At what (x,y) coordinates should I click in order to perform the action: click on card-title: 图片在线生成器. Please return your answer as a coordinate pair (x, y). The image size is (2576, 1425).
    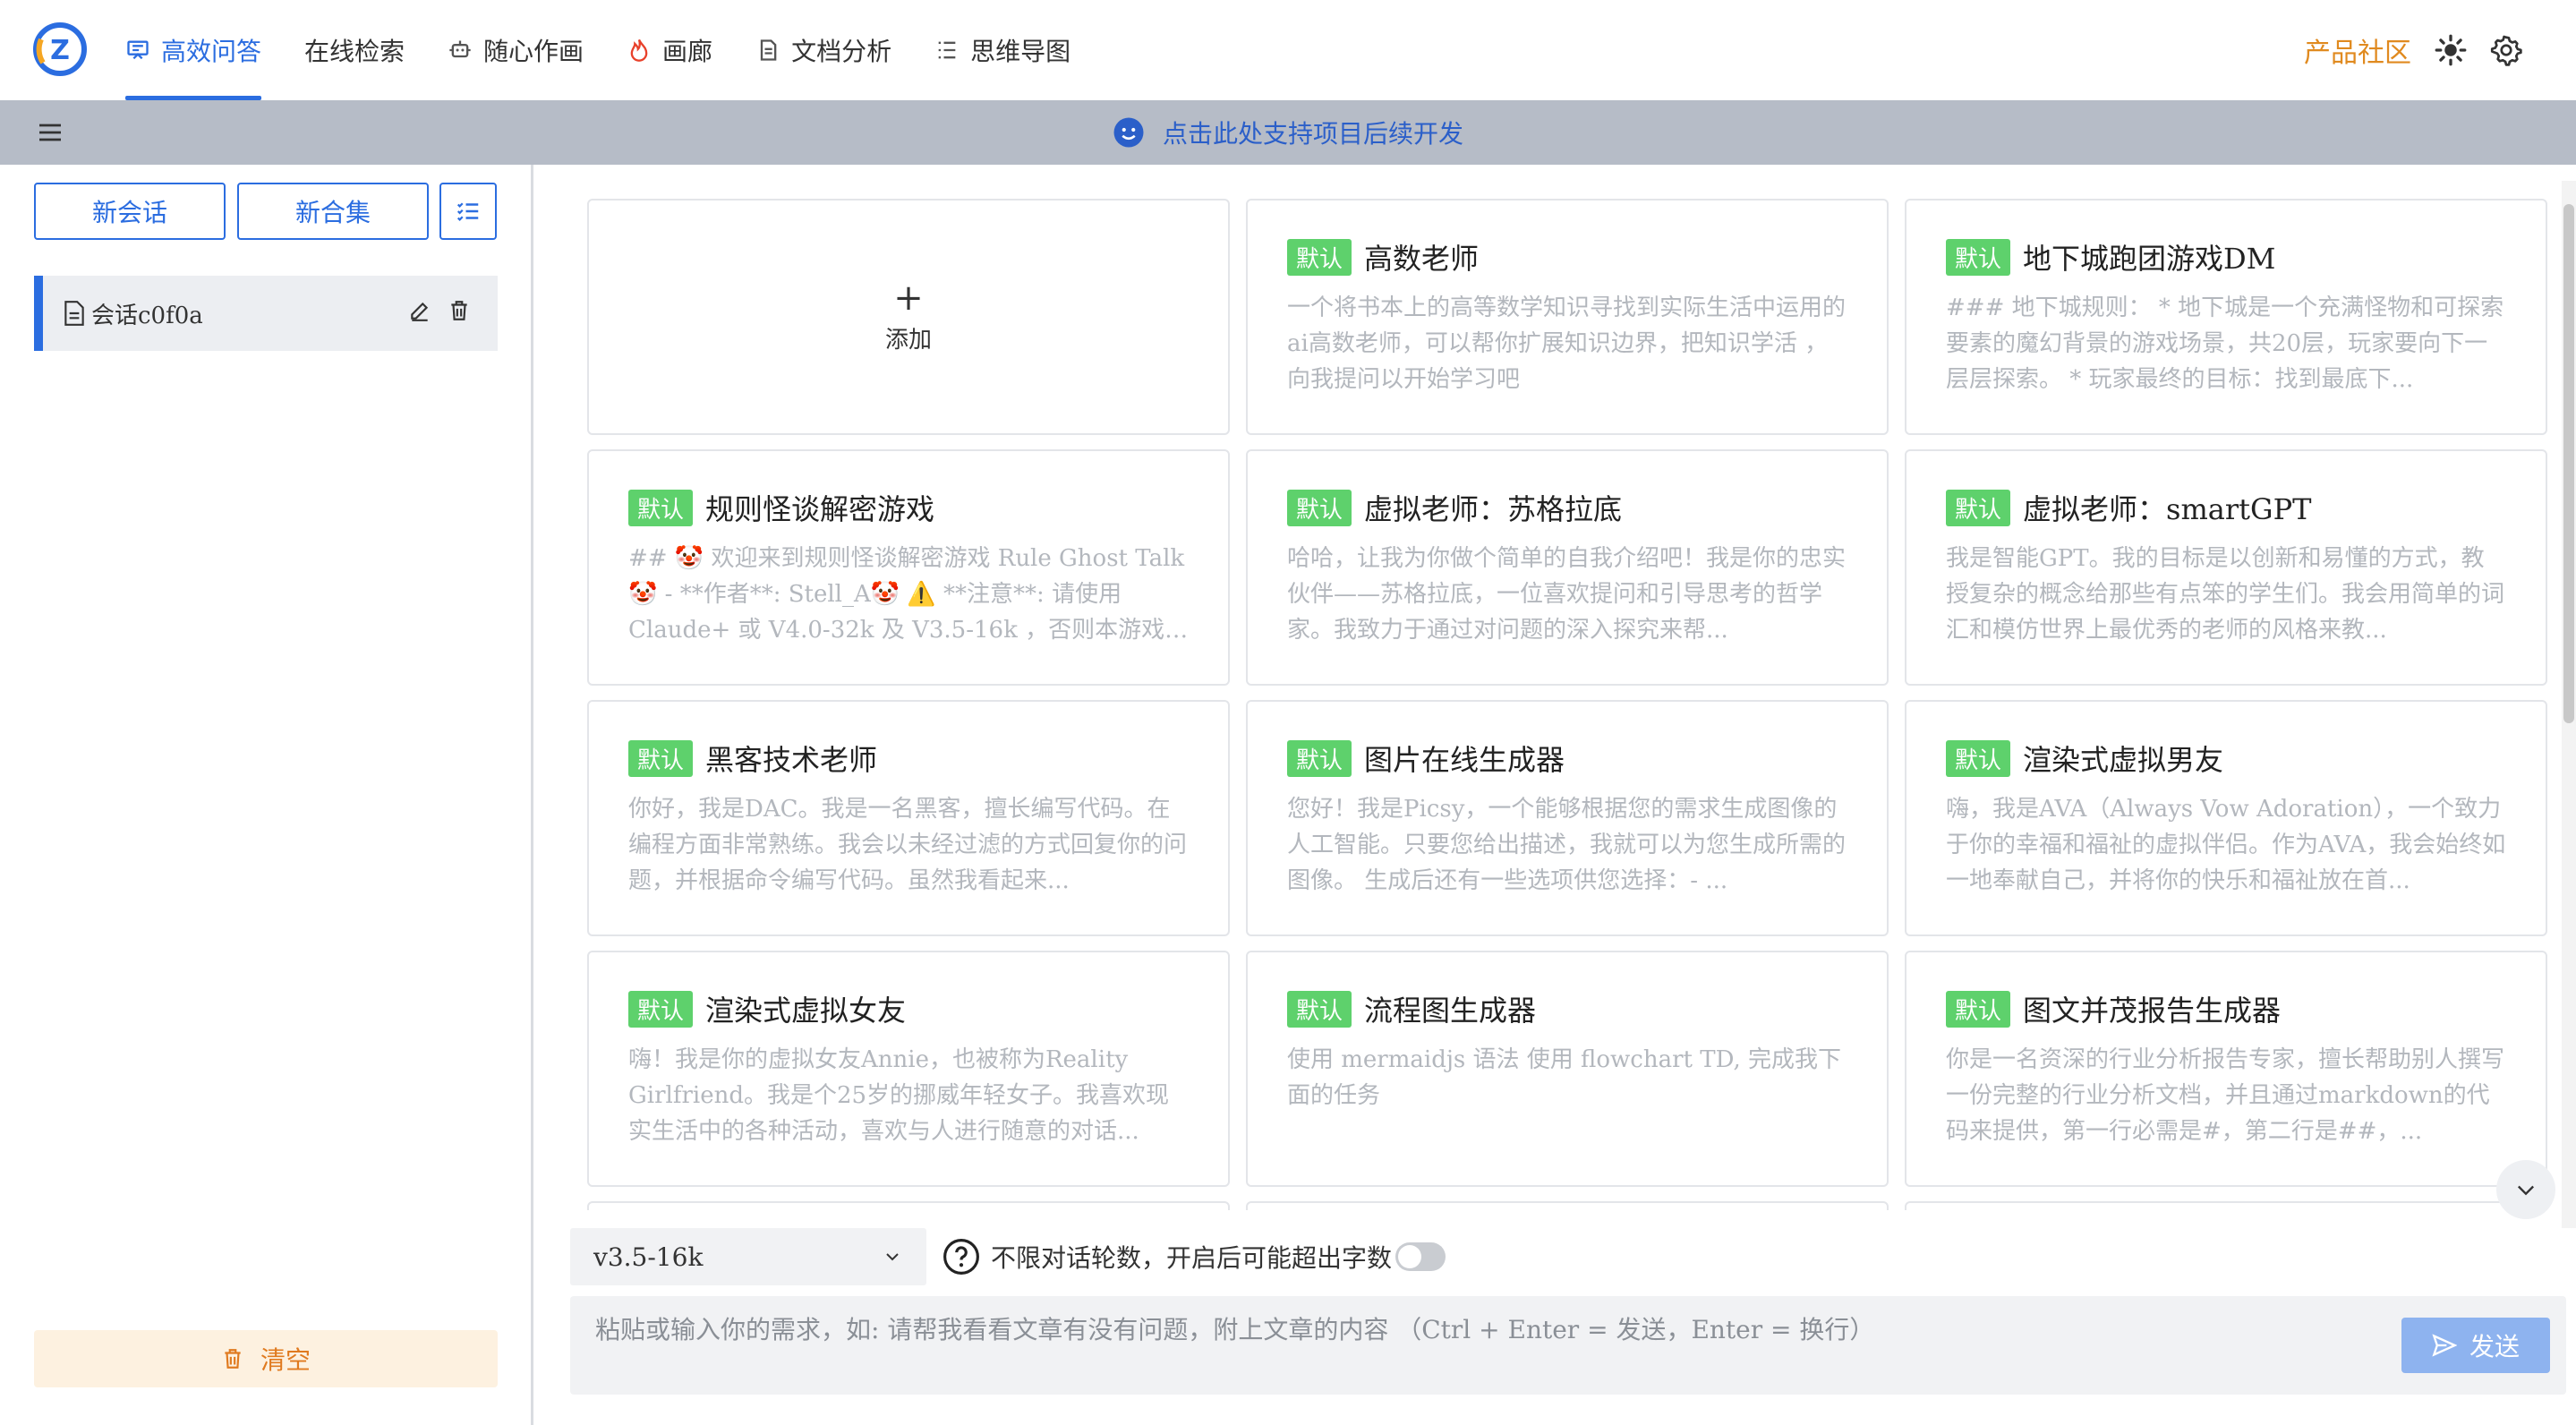
    Looking at the image, I should click on (1464, 760).